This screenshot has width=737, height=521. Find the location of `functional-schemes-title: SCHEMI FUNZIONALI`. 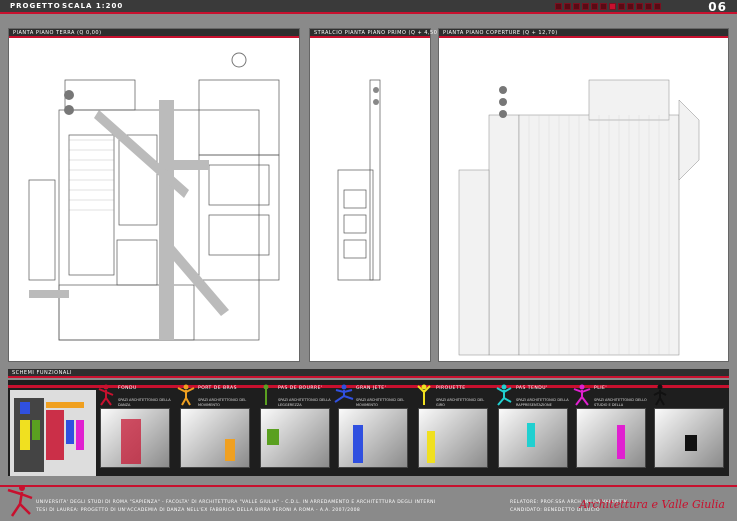

functional-schemes-title: SCHEMI FUNZIONALI is located at coordinates (42, 373).